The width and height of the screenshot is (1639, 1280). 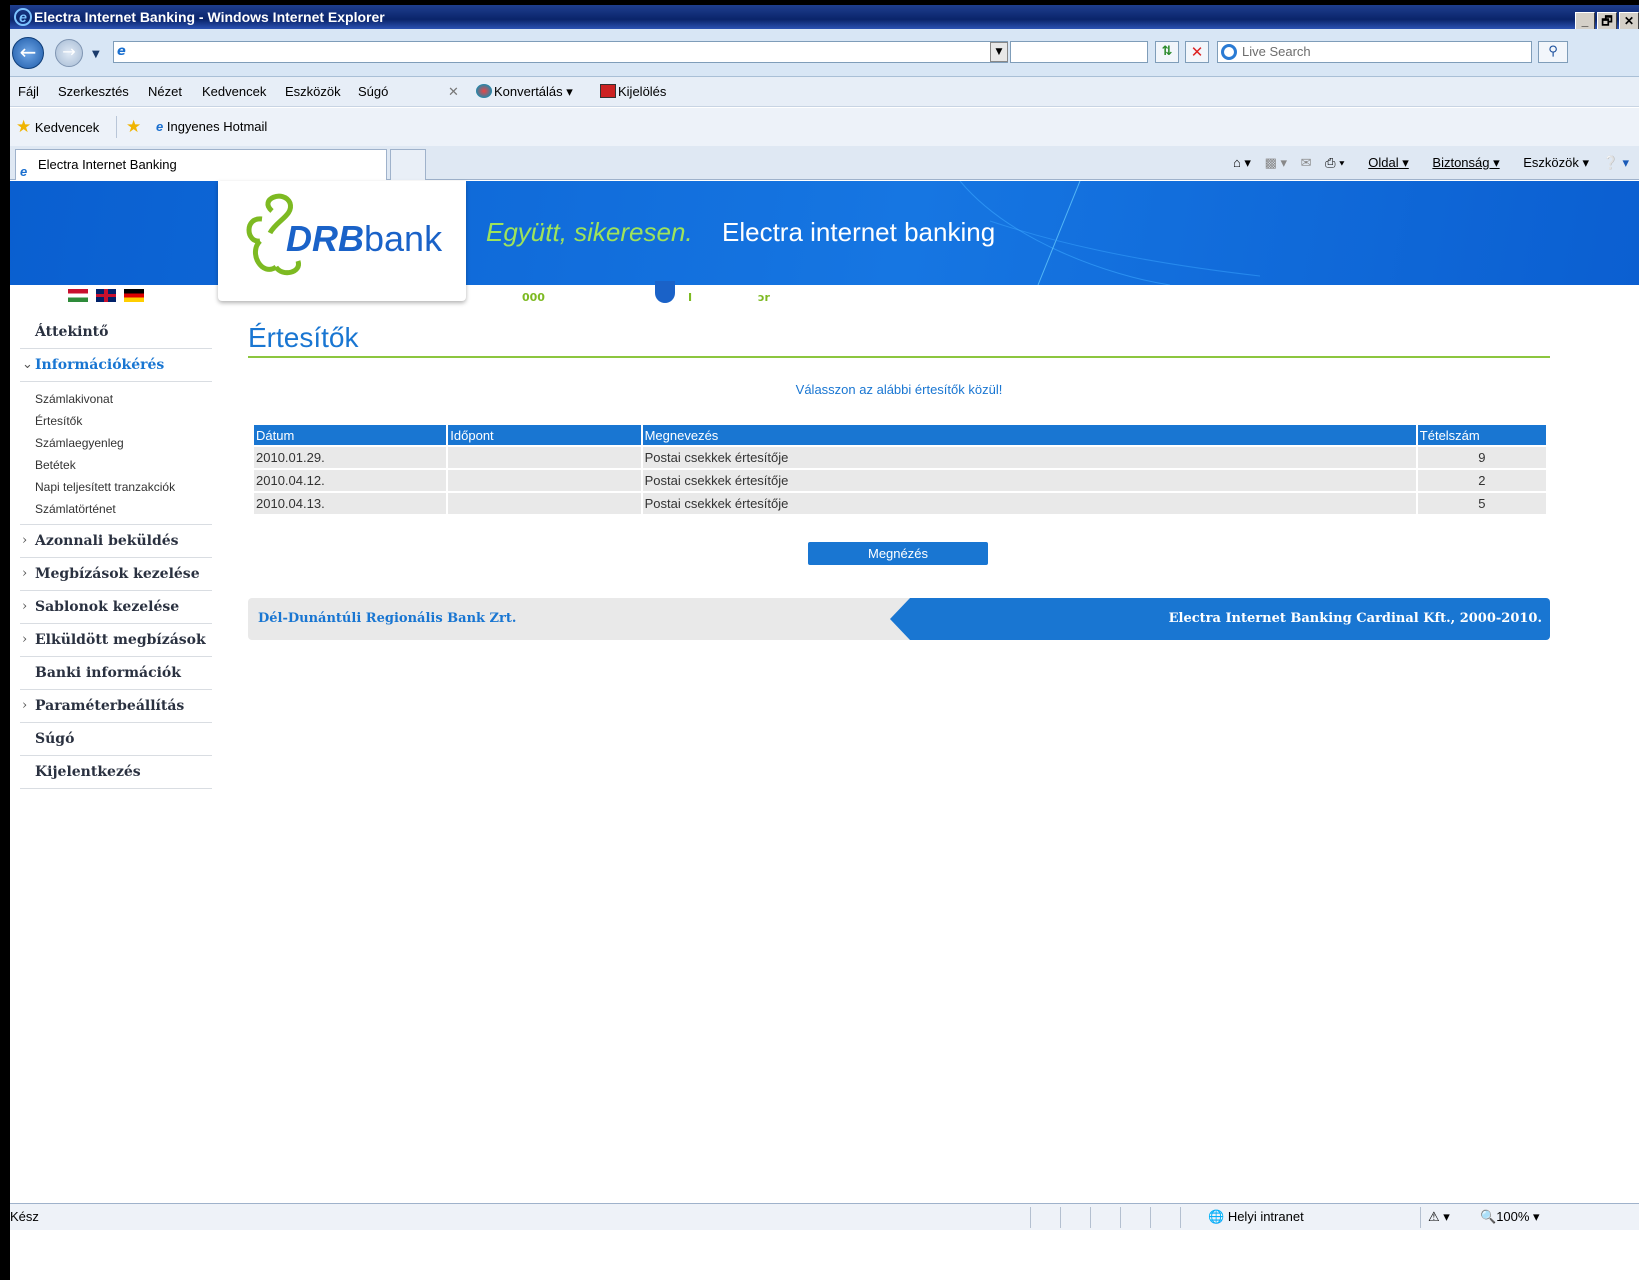 I want to click on favorites-button: ★ Kedvencek, so click(x=57, y=127).